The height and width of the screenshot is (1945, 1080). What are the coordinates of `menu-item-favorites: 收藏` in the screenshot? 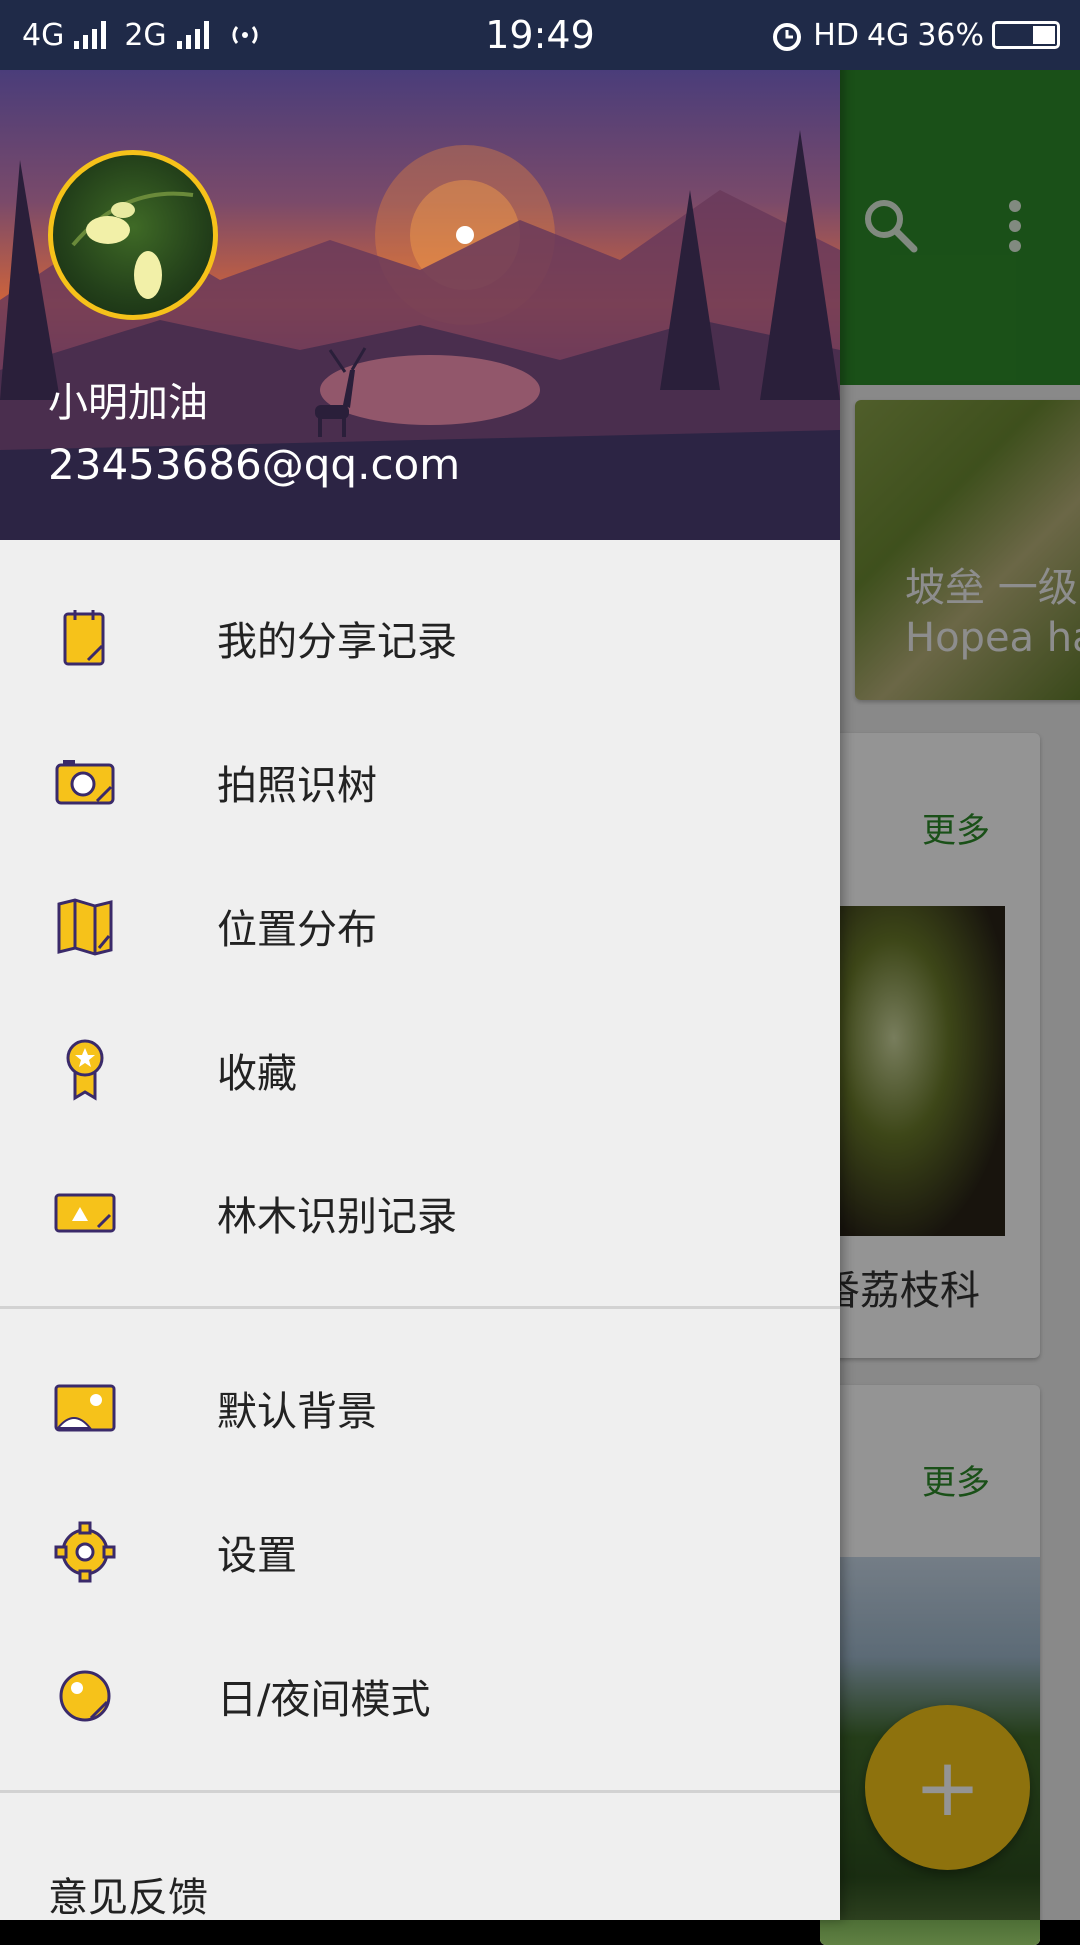 It's located at (420, 1070).